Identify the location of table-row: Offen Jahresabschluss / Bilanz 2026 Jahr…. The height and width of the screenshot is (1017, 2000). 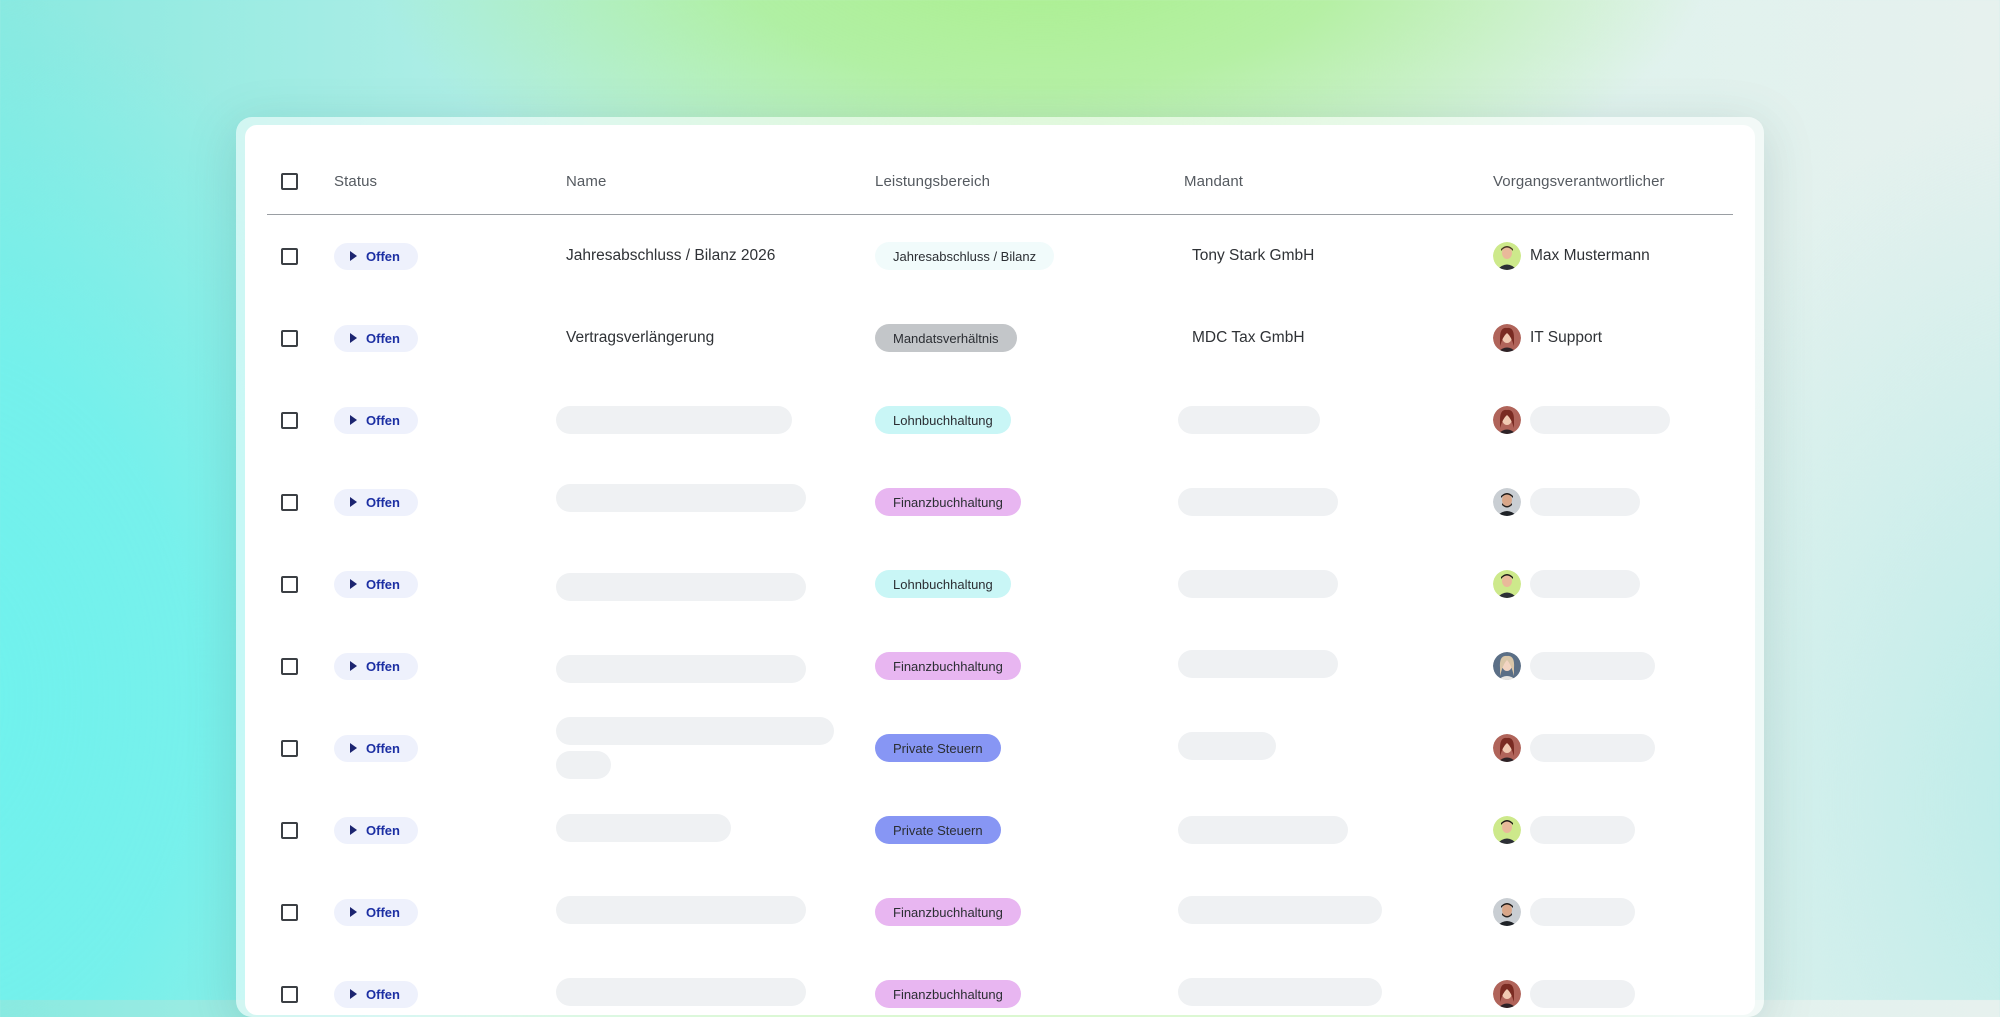
(1000, 256).